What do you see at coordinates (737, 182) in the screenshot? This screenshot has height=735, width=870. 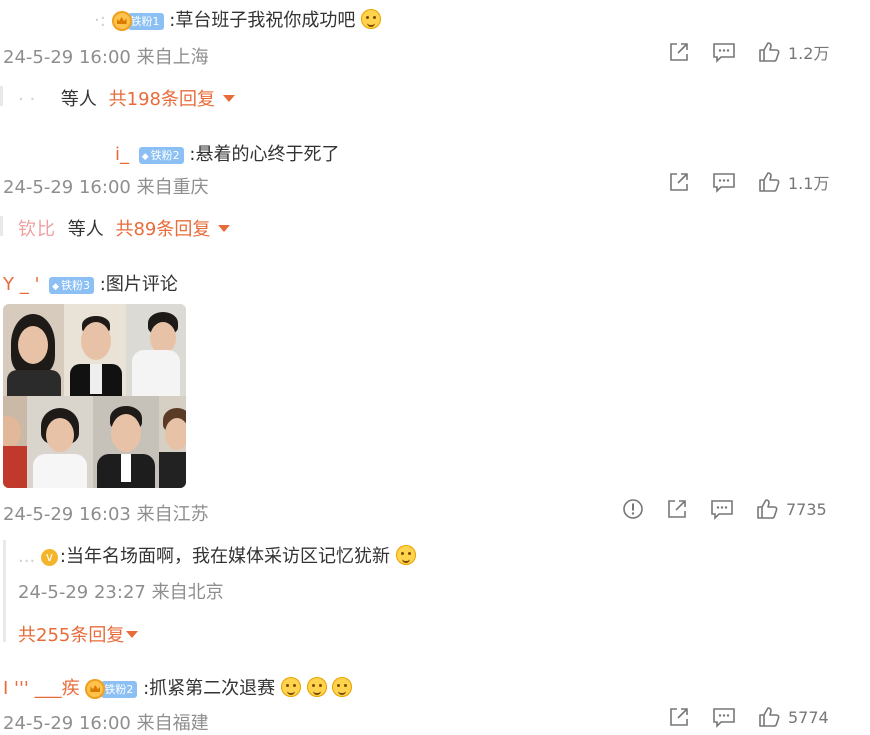 I see `comment-2-actions: 1.1万` at bounding box center [737, 182].